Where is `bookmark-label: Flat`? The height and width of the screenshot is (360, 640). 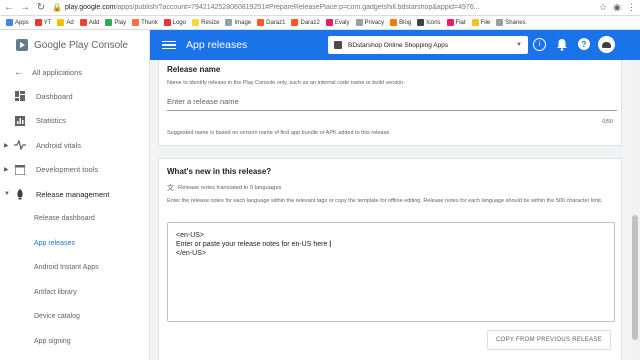 bookmark-label: Flat is located at coordinates (460, 22).